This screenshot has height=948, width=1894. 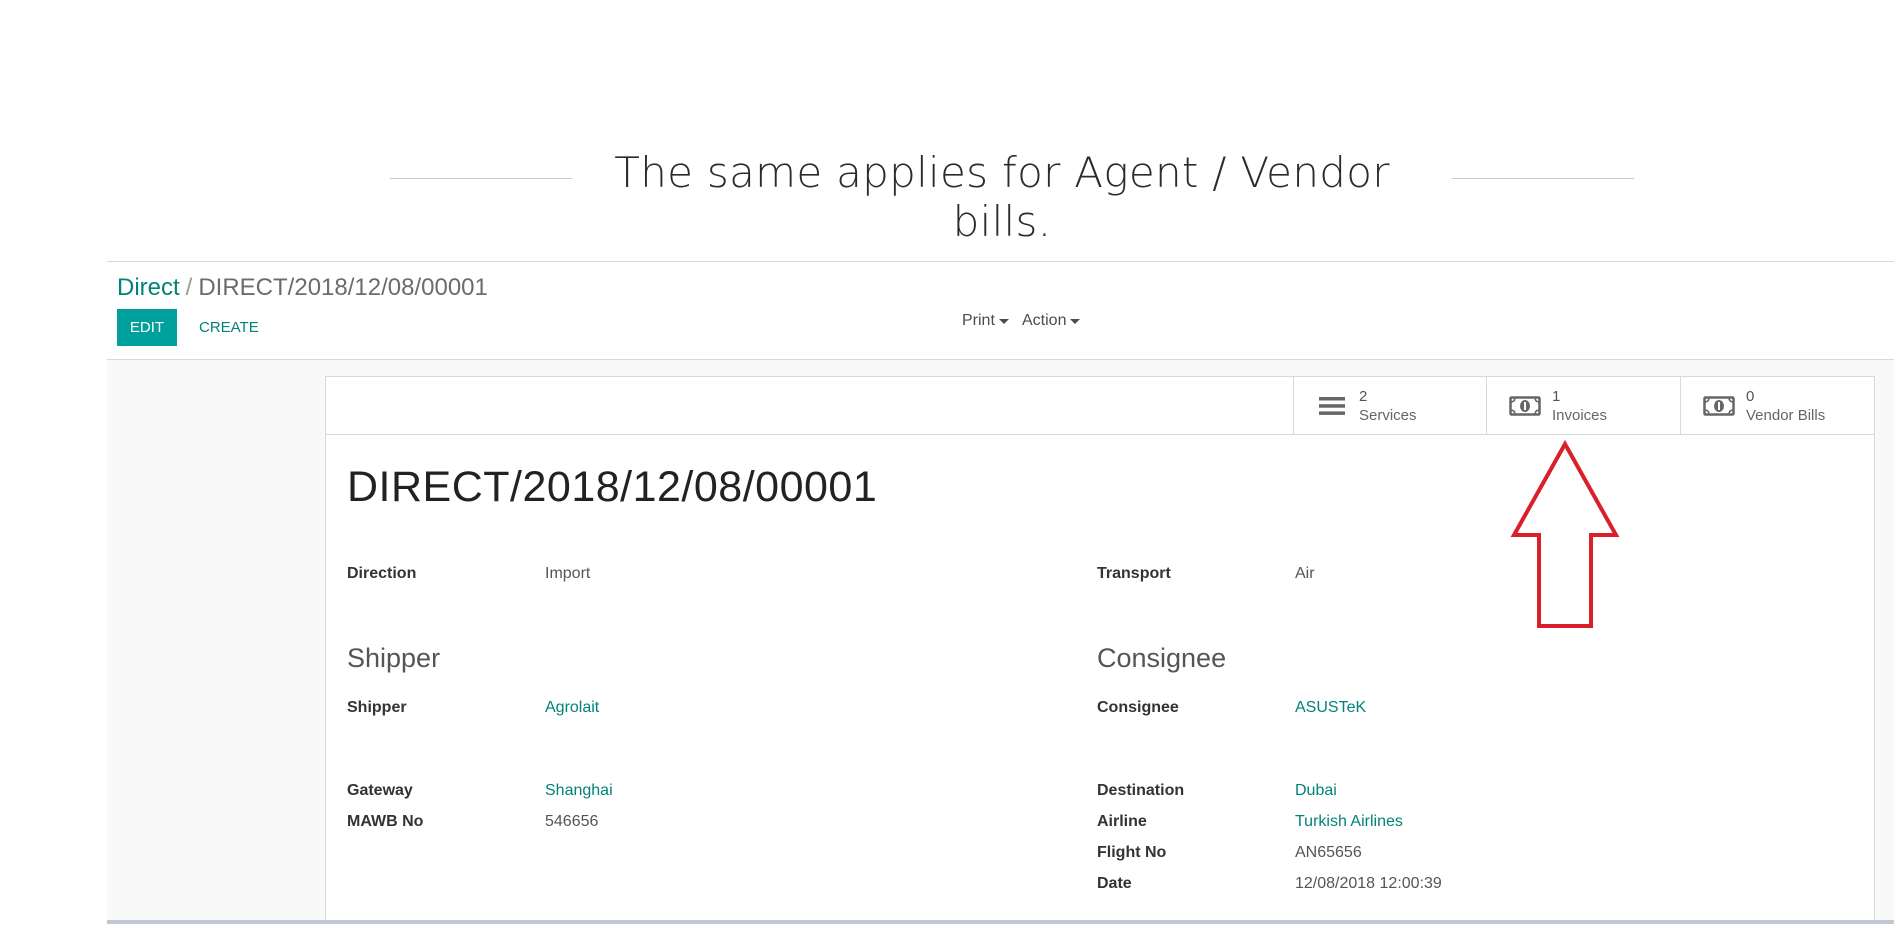 I want to click on vendor-bills-stat-button: 0 Vendor Bills, so click(x=1777, y=405).